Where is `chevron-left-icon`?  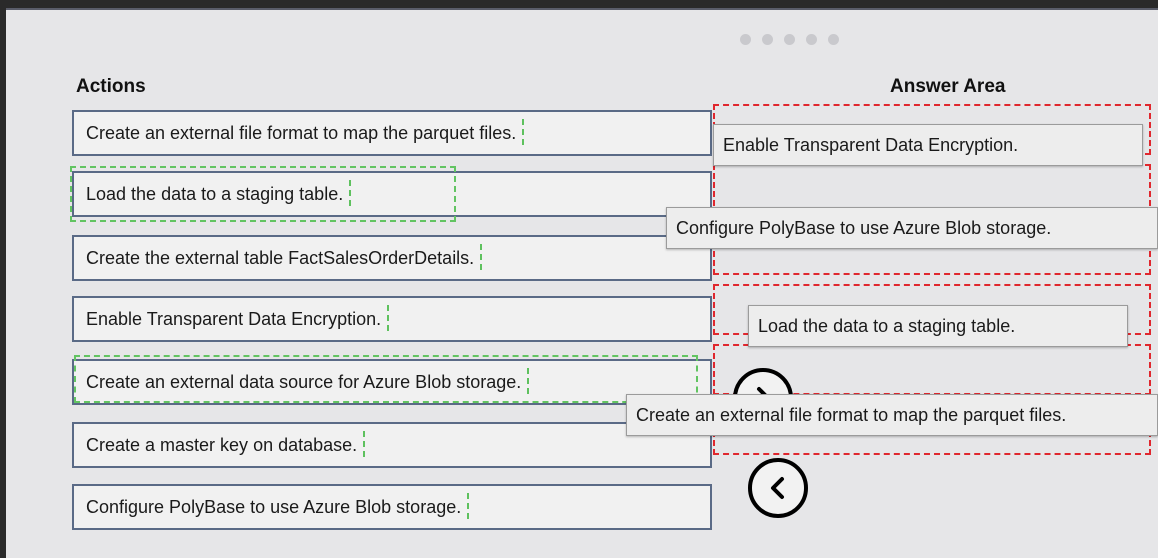 chevron-left-icon is located at coordinates (777, 488).